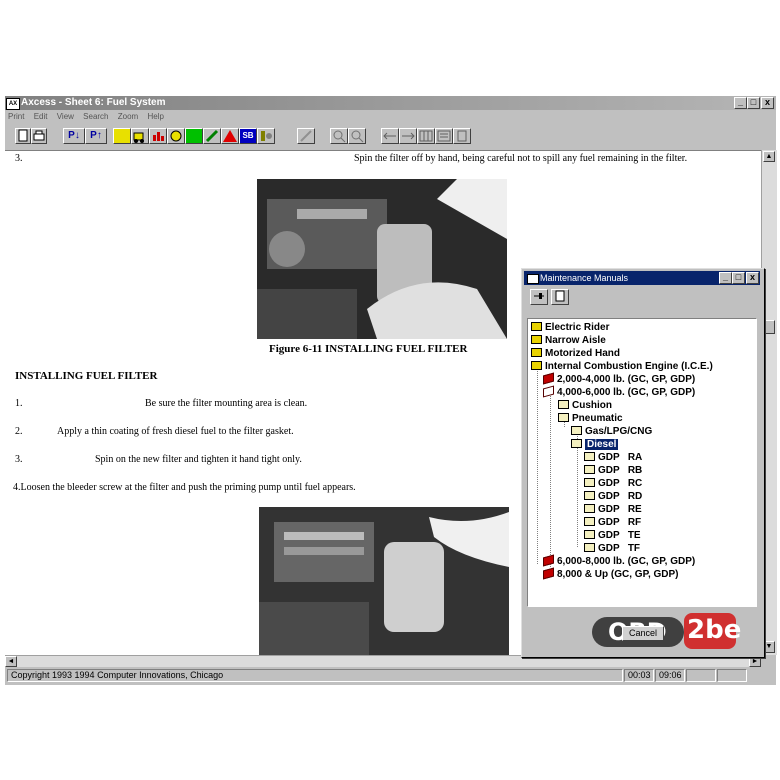  What do you see at coordinates (670, 675) in the screenshot?
I see `clock-time: 09:06` at bounding box center [670, 675].